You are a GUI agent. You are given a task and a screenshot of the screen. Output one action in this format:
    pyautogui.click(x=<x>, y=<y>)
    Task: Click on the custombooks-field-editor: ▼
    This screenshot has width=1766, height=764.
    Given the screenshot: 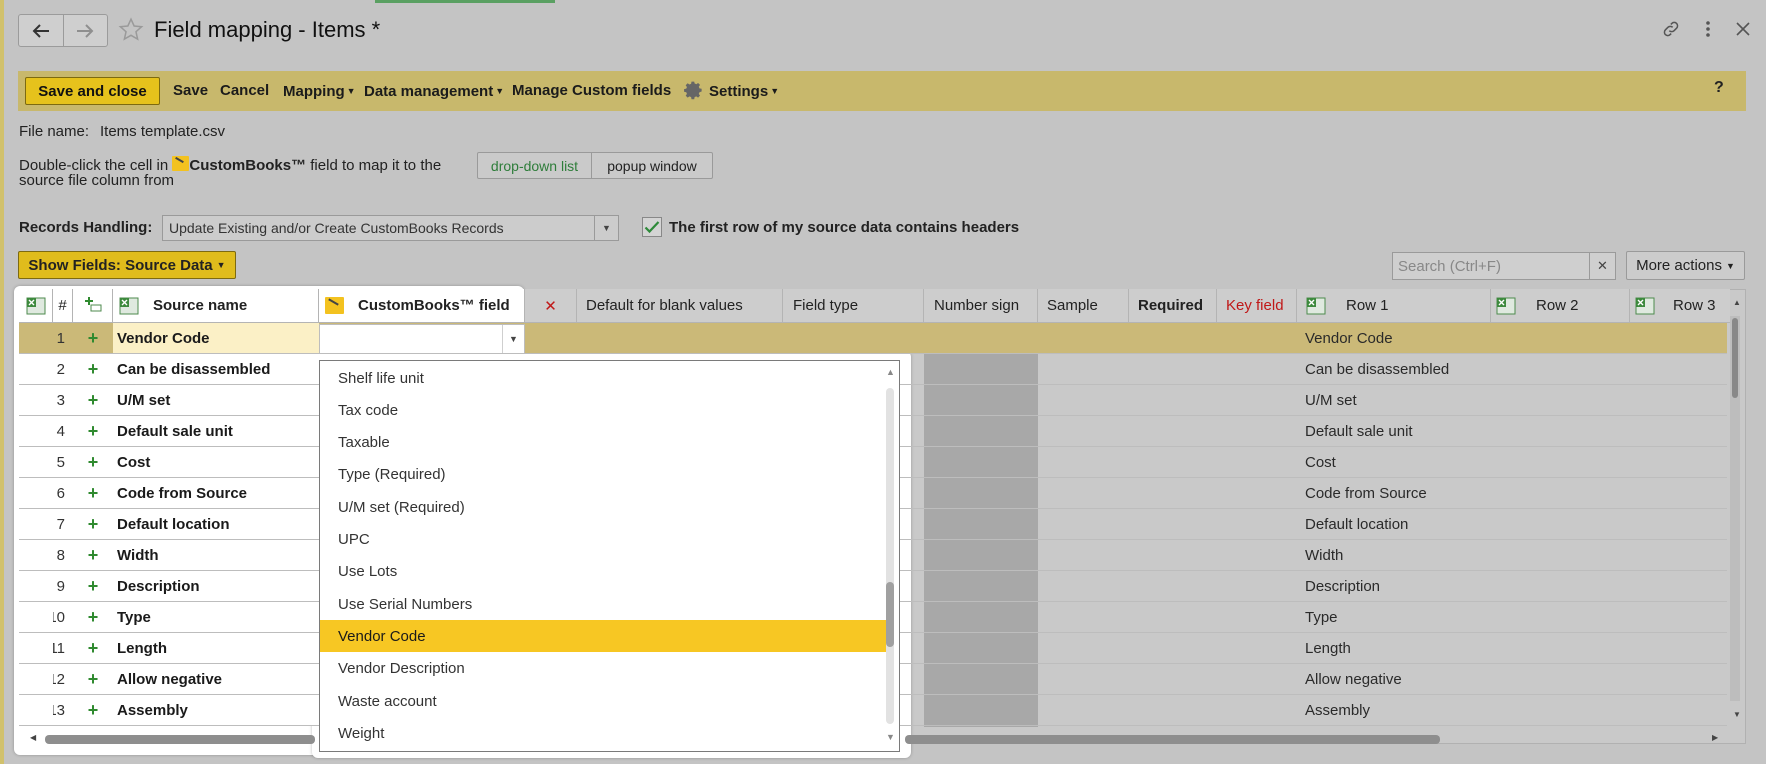 What is the action you would take?
    pyautogui.click(x=422, y=339)
    